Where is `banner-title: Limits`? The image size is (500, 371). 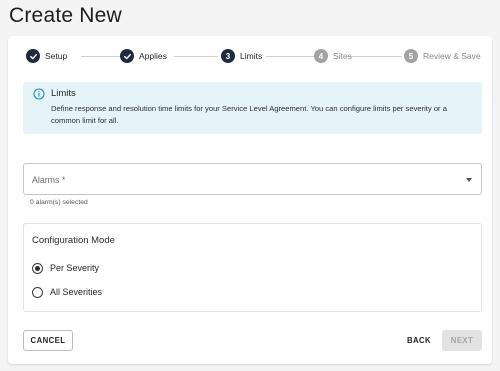
banner-title: Limits is located at coordinates (63, 93).